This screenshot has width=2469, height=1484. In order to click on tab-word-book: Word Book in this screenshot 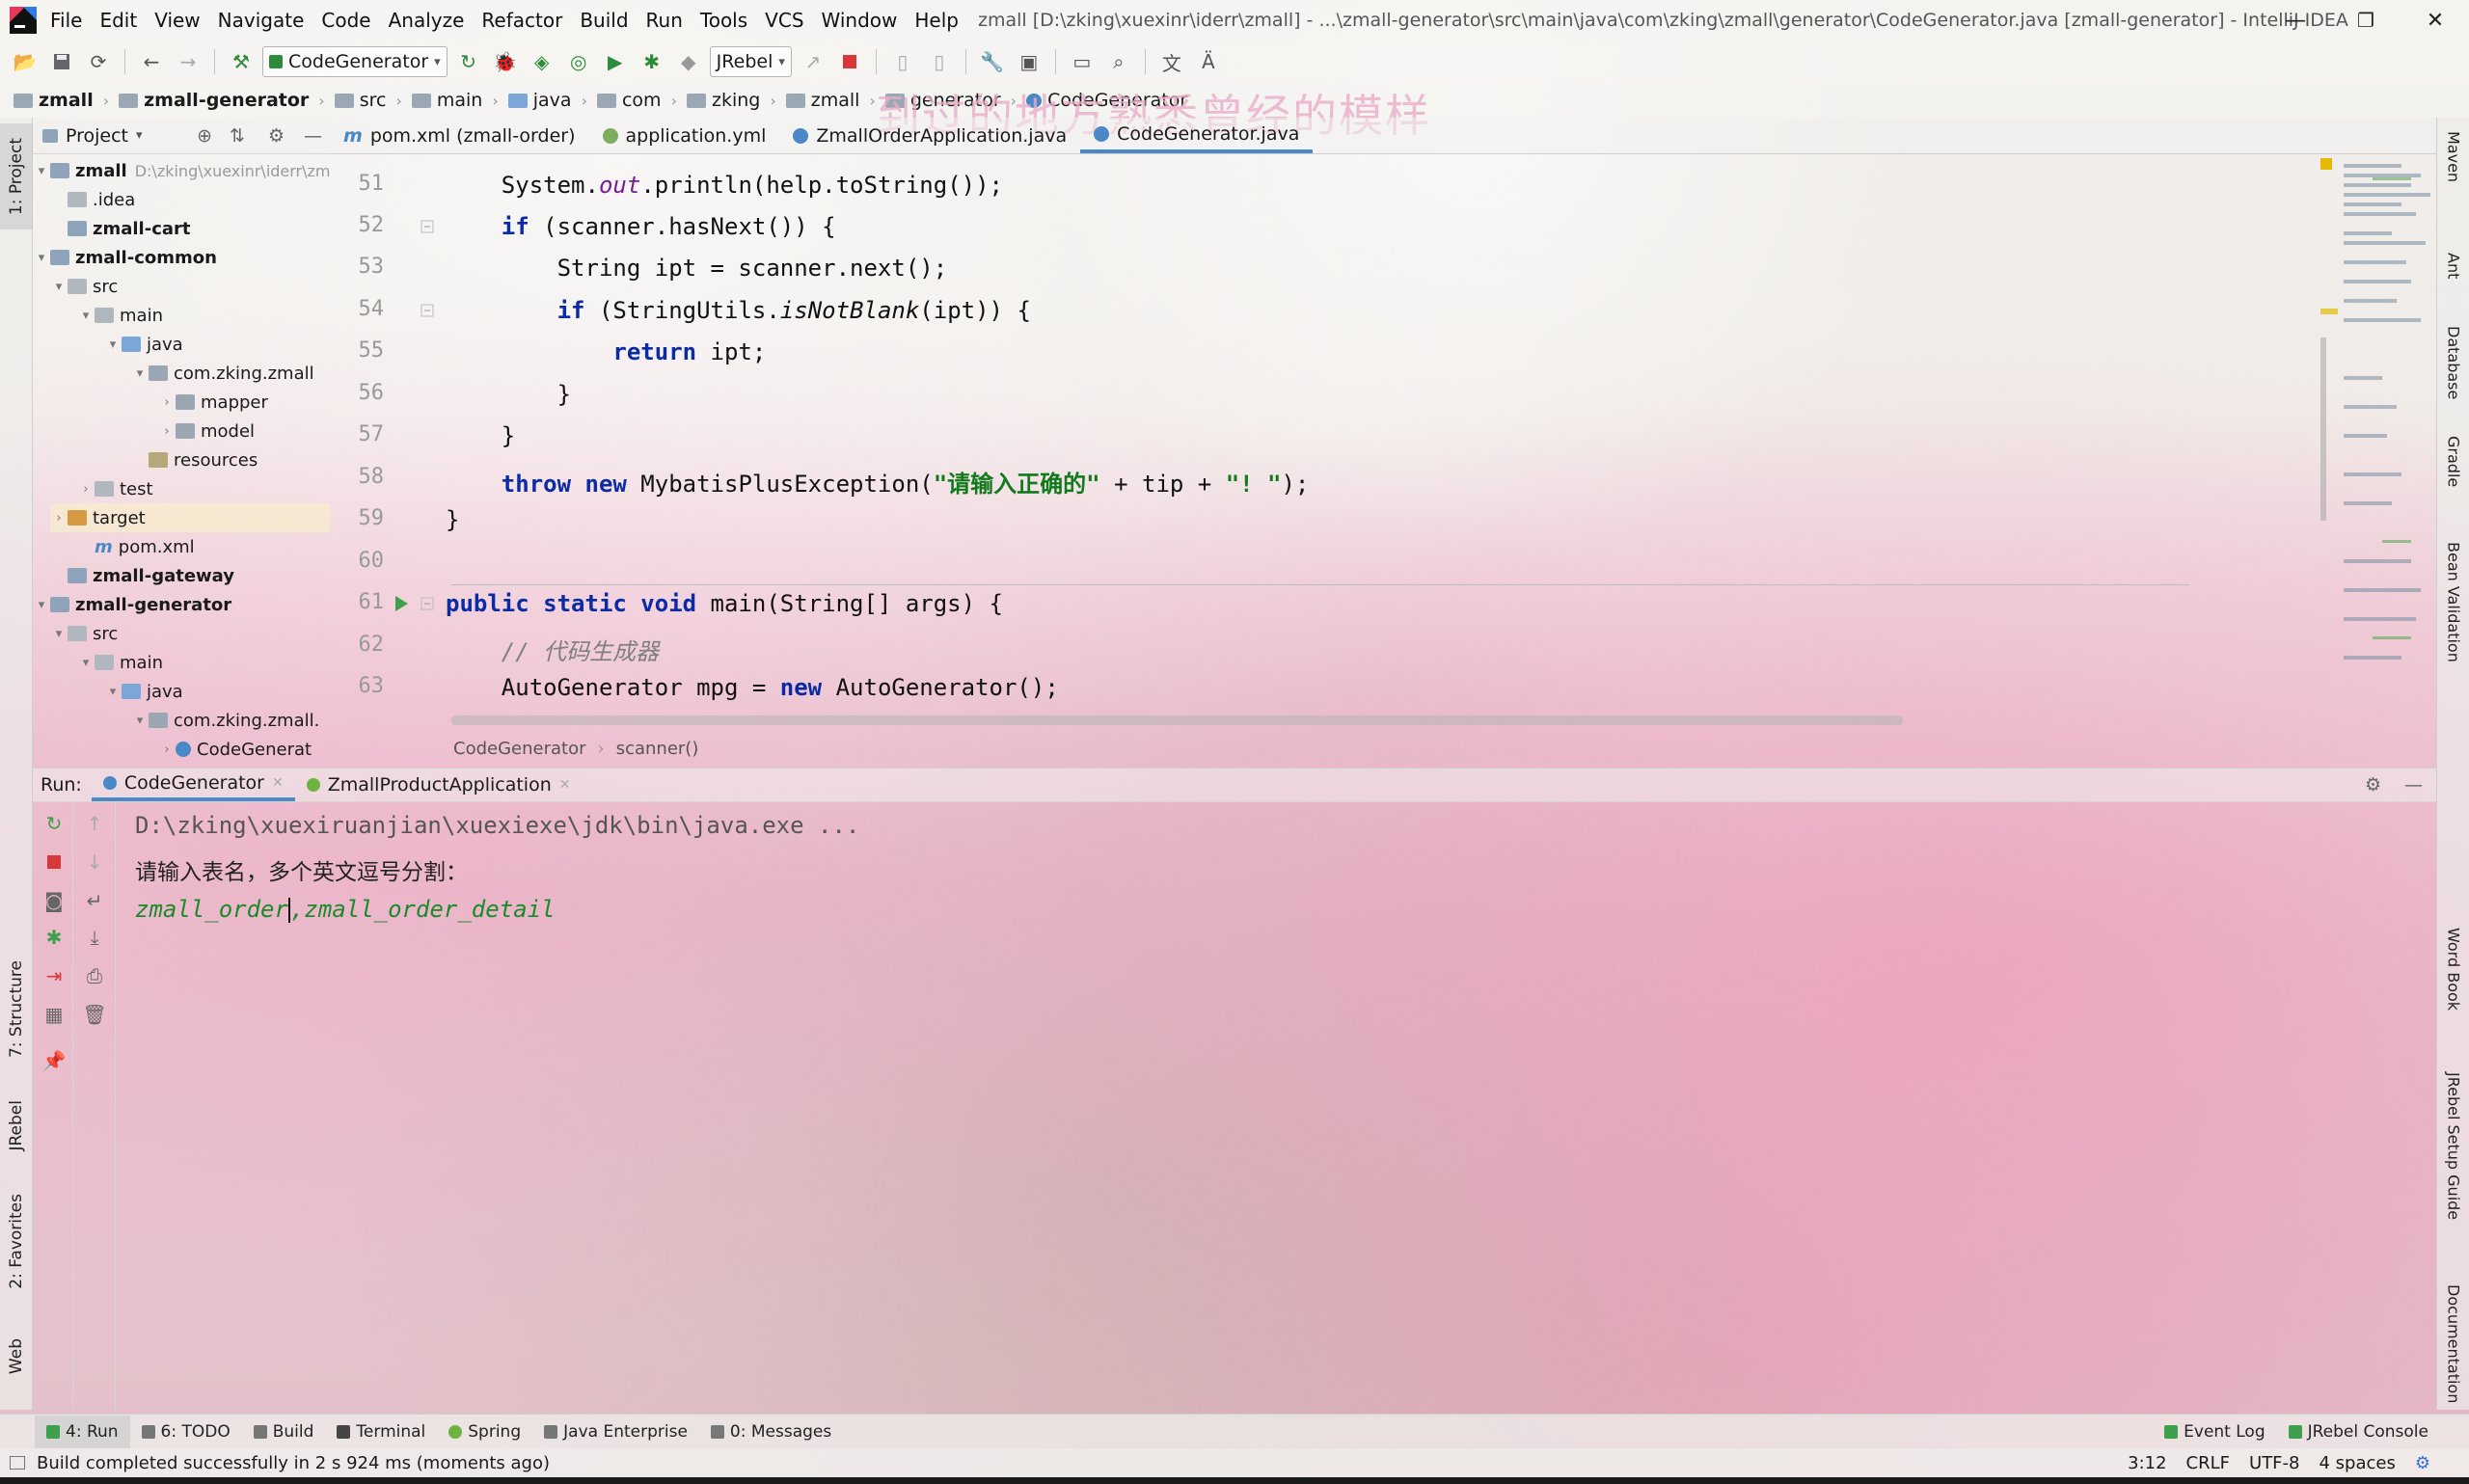, I will do `click(2453, 969)`.